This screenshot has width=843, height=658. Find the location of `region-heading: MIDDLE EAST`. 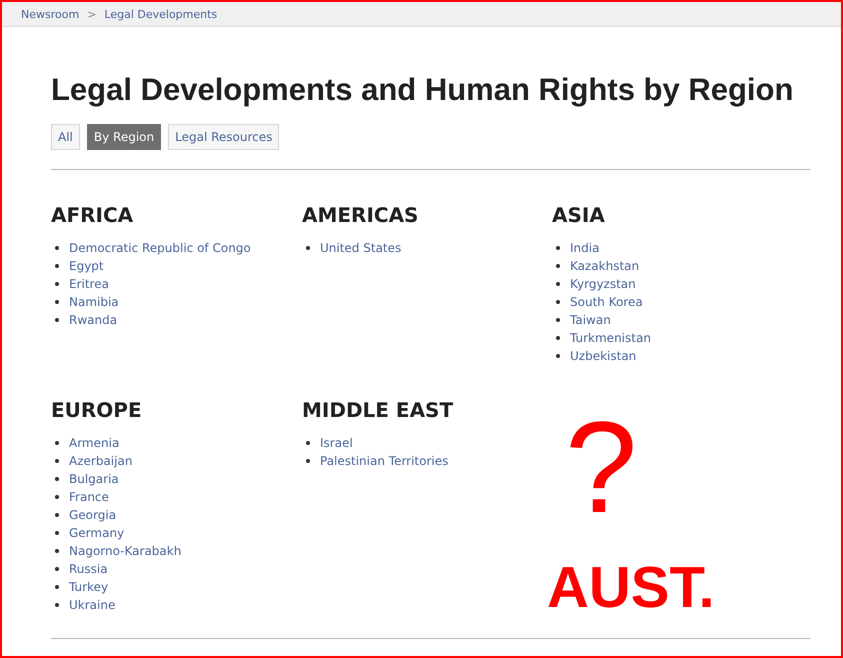

region-heading: MIDDLE EAST is located at coordinates (378, 410).